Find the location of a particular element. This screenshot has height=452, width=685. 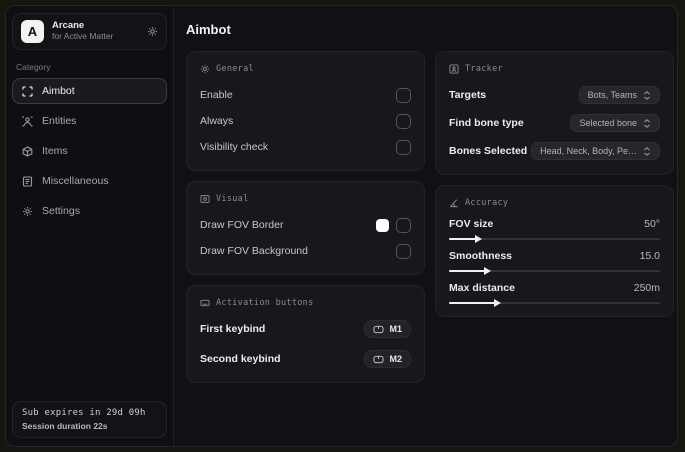

setting-label: Second keybind is located at coordinates (240, 359).